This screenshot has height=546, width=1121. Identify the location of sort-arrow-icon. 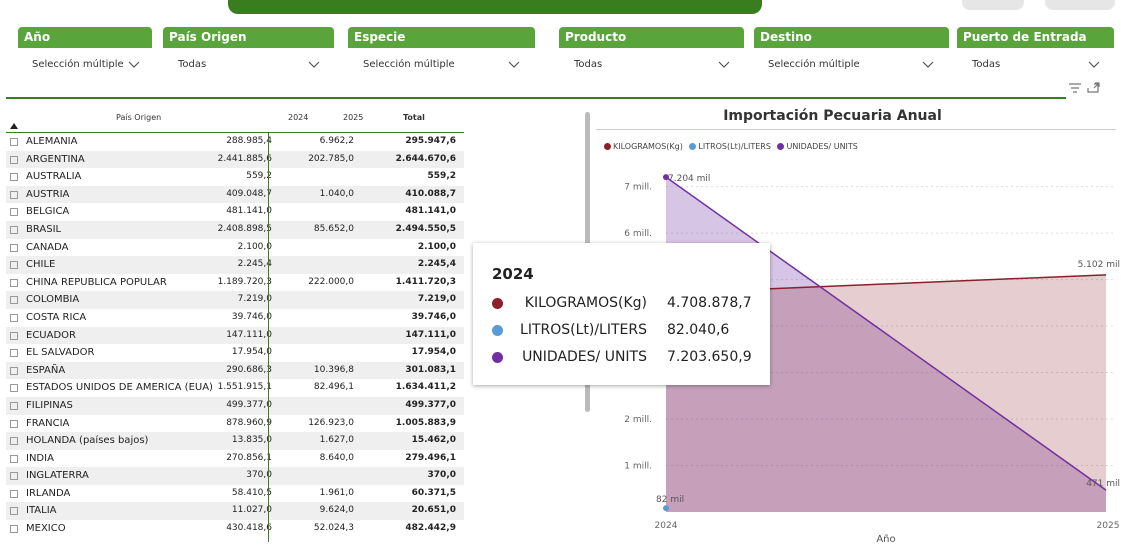
(14, 126).